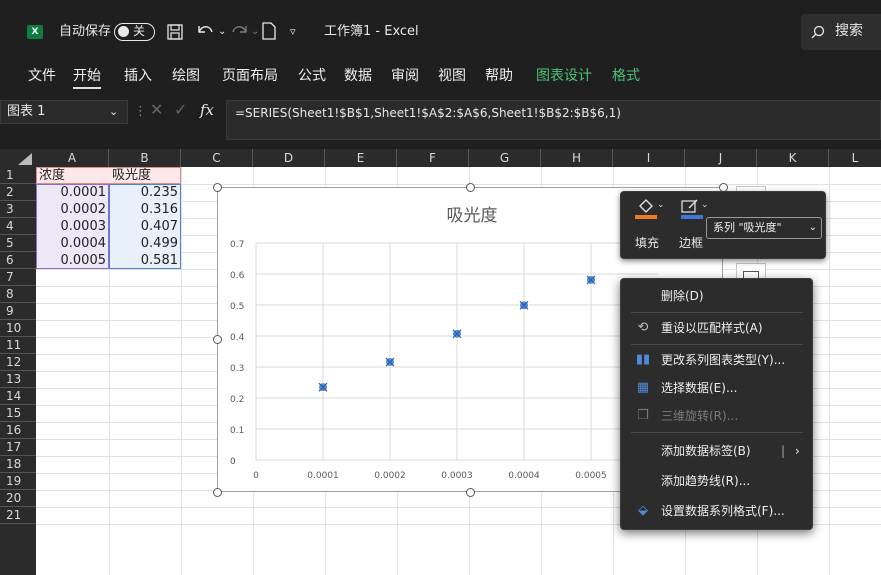 This screenshot has height=575, width=881. What do you see at coordinates (217, 158) in the screenshot?
I see `col-header-c: C` at bounding box center [217, 158].